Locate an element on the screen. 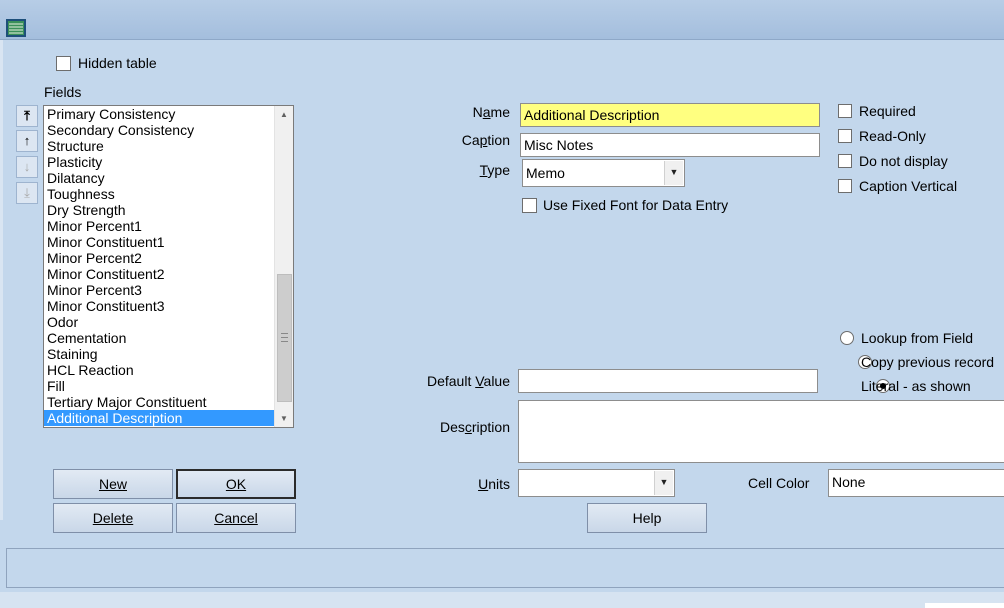 This screenshot has width=1004, height=608. required-label: Required is located at coordinates (887, 111).